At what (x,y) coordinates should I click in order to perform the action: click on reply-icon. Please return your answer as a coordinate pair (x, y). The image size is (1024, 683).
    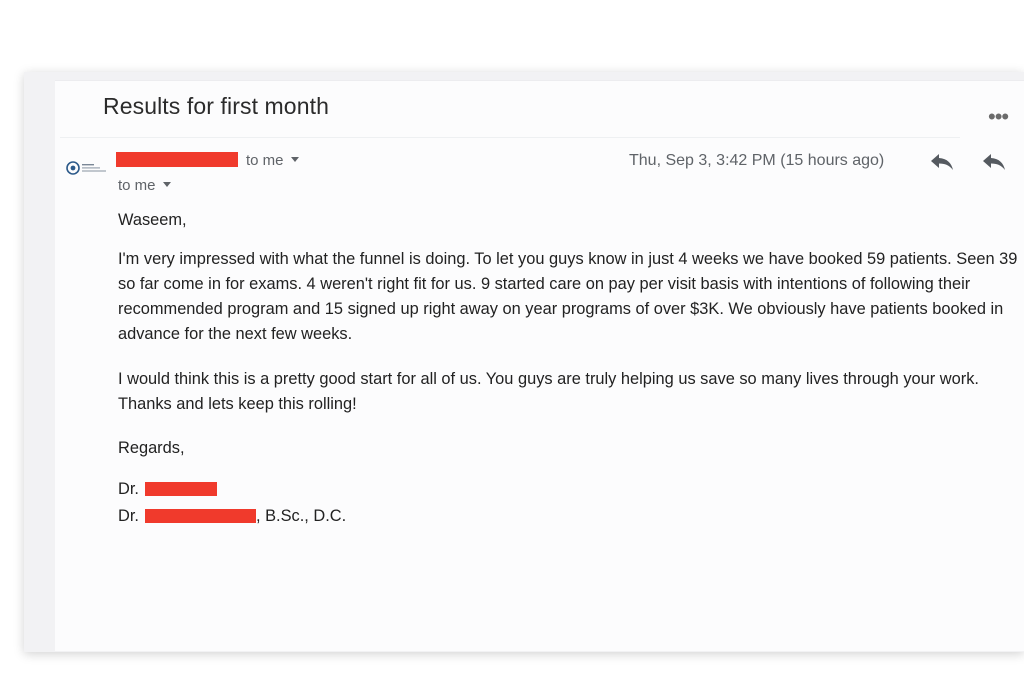
    Looking at the image, I should click on (942, 161).